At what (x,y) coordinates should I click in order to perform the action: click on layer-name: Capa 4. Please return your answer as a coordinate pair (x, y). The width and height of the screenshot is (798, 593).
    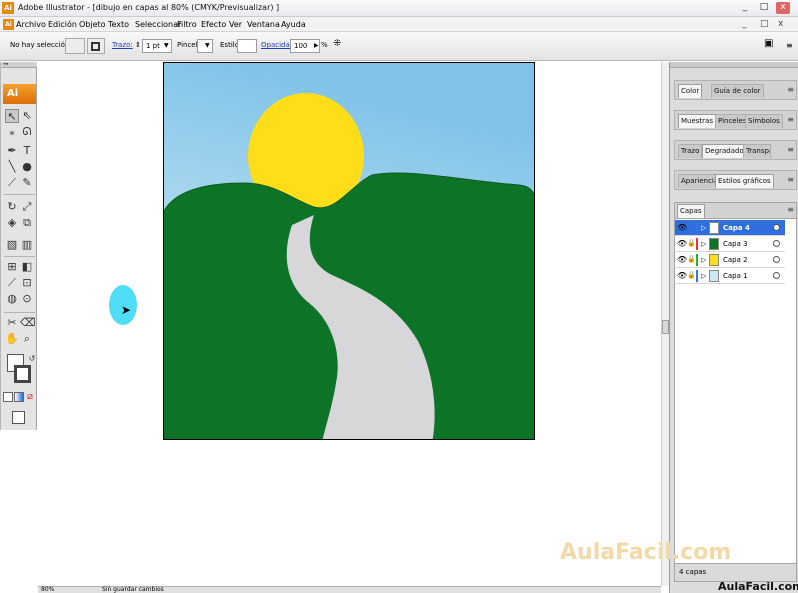
    Looking at the image, I should click on (736, 228).